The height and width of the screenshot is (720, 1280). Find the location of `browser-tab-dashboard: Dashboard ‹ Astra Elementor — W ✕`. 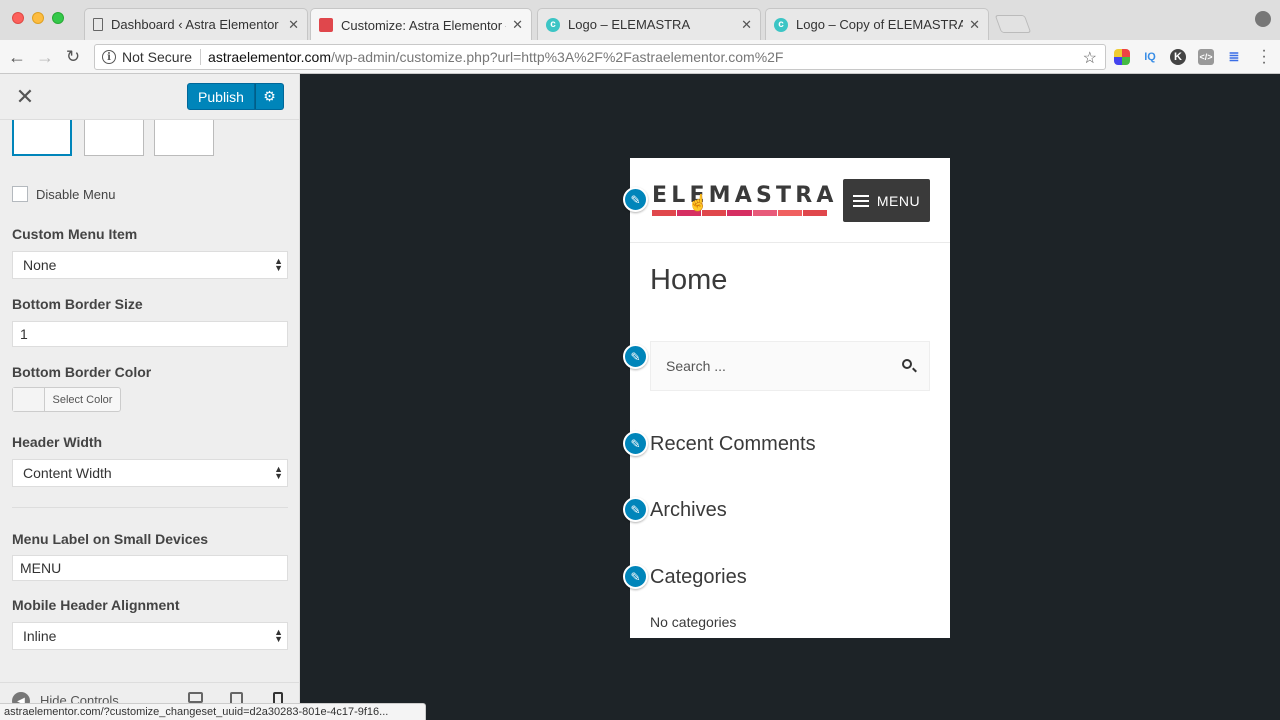

browser-tab-dashboard: Dashboard ‹ Astra Elementor — W ✕ is located at coordinates (196, 24).